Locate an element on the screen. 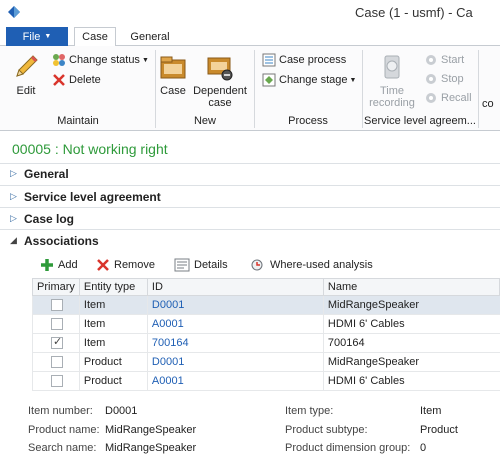 The width and height of the screenshot is (500, 459). recall-gear-icon is located at coordinates (431, 98).